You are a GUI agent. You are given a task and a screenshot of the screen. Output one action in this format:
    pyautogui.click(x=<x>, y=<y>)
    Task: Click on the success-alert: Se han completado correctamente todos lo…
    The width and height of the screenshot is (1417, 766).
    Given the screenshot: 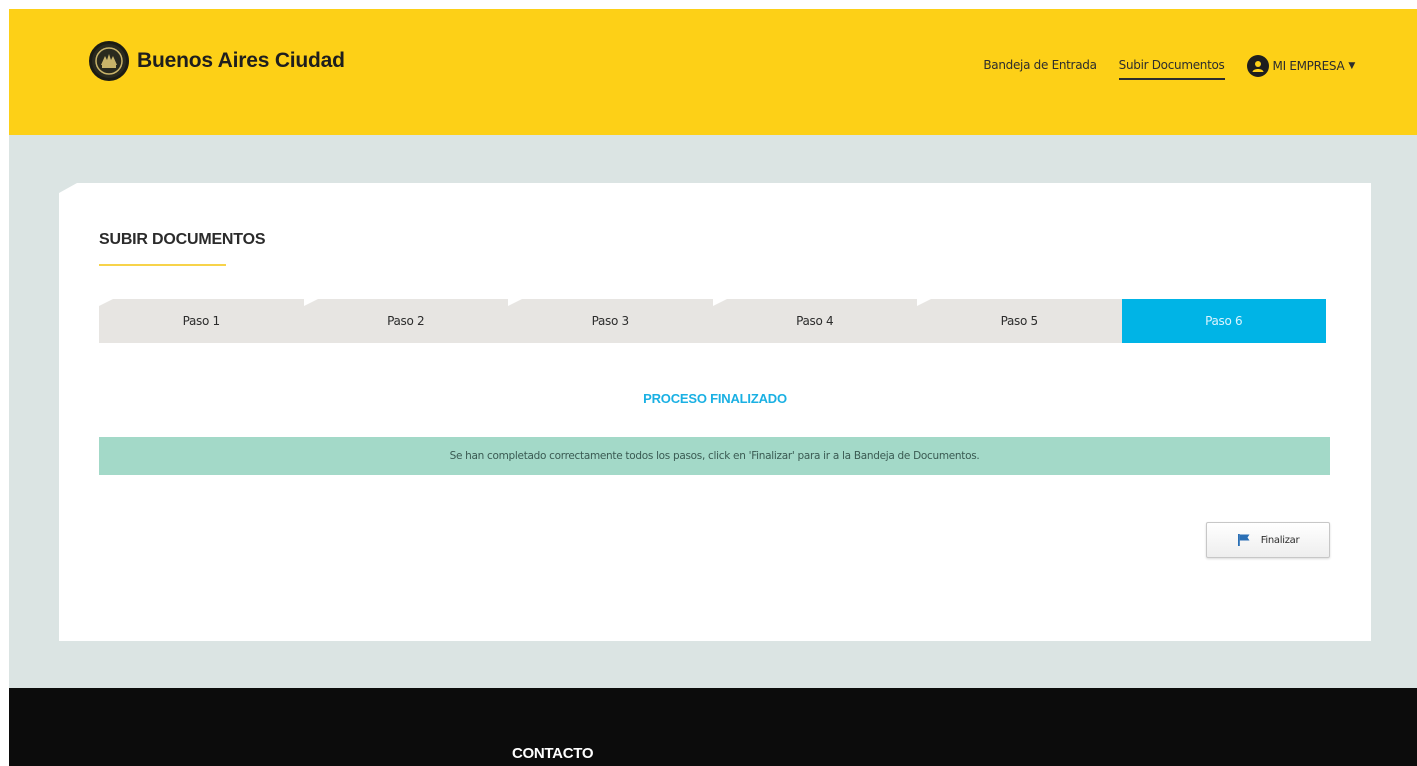 What is the action you would take?
    pyautogui.click(x=714, y=456)
    